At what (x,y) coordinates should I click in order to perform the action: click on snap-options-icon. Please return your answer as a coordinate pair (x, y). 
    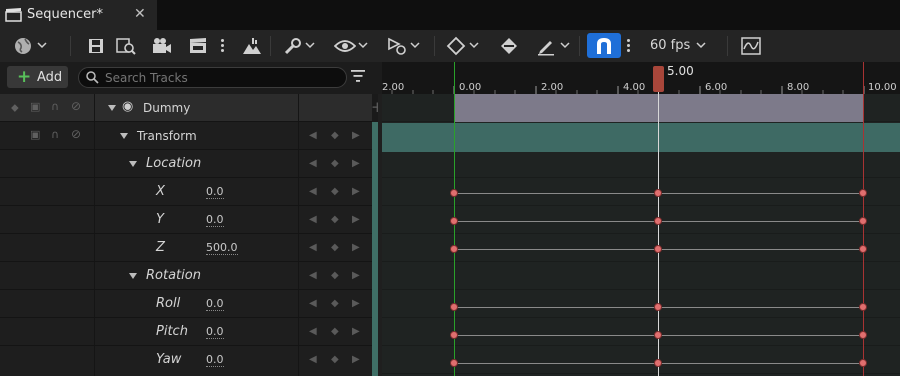
    Looking at the image, I should click on (628, 46).